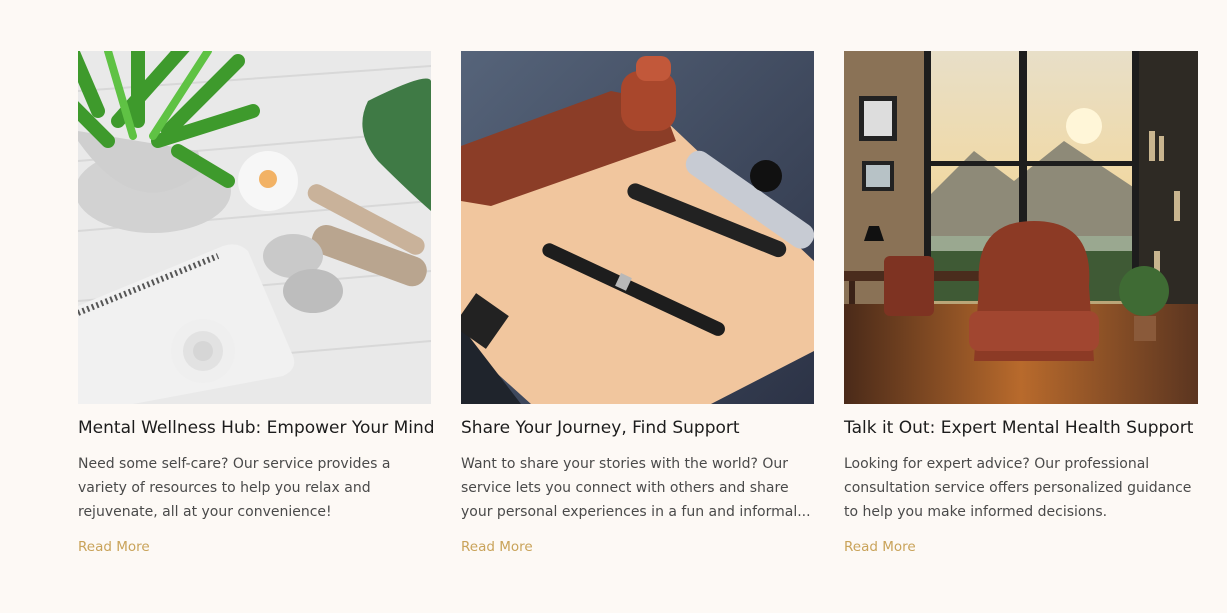  I want to click on card-title: Share Your Journey, Find Support, so click(600, 428).